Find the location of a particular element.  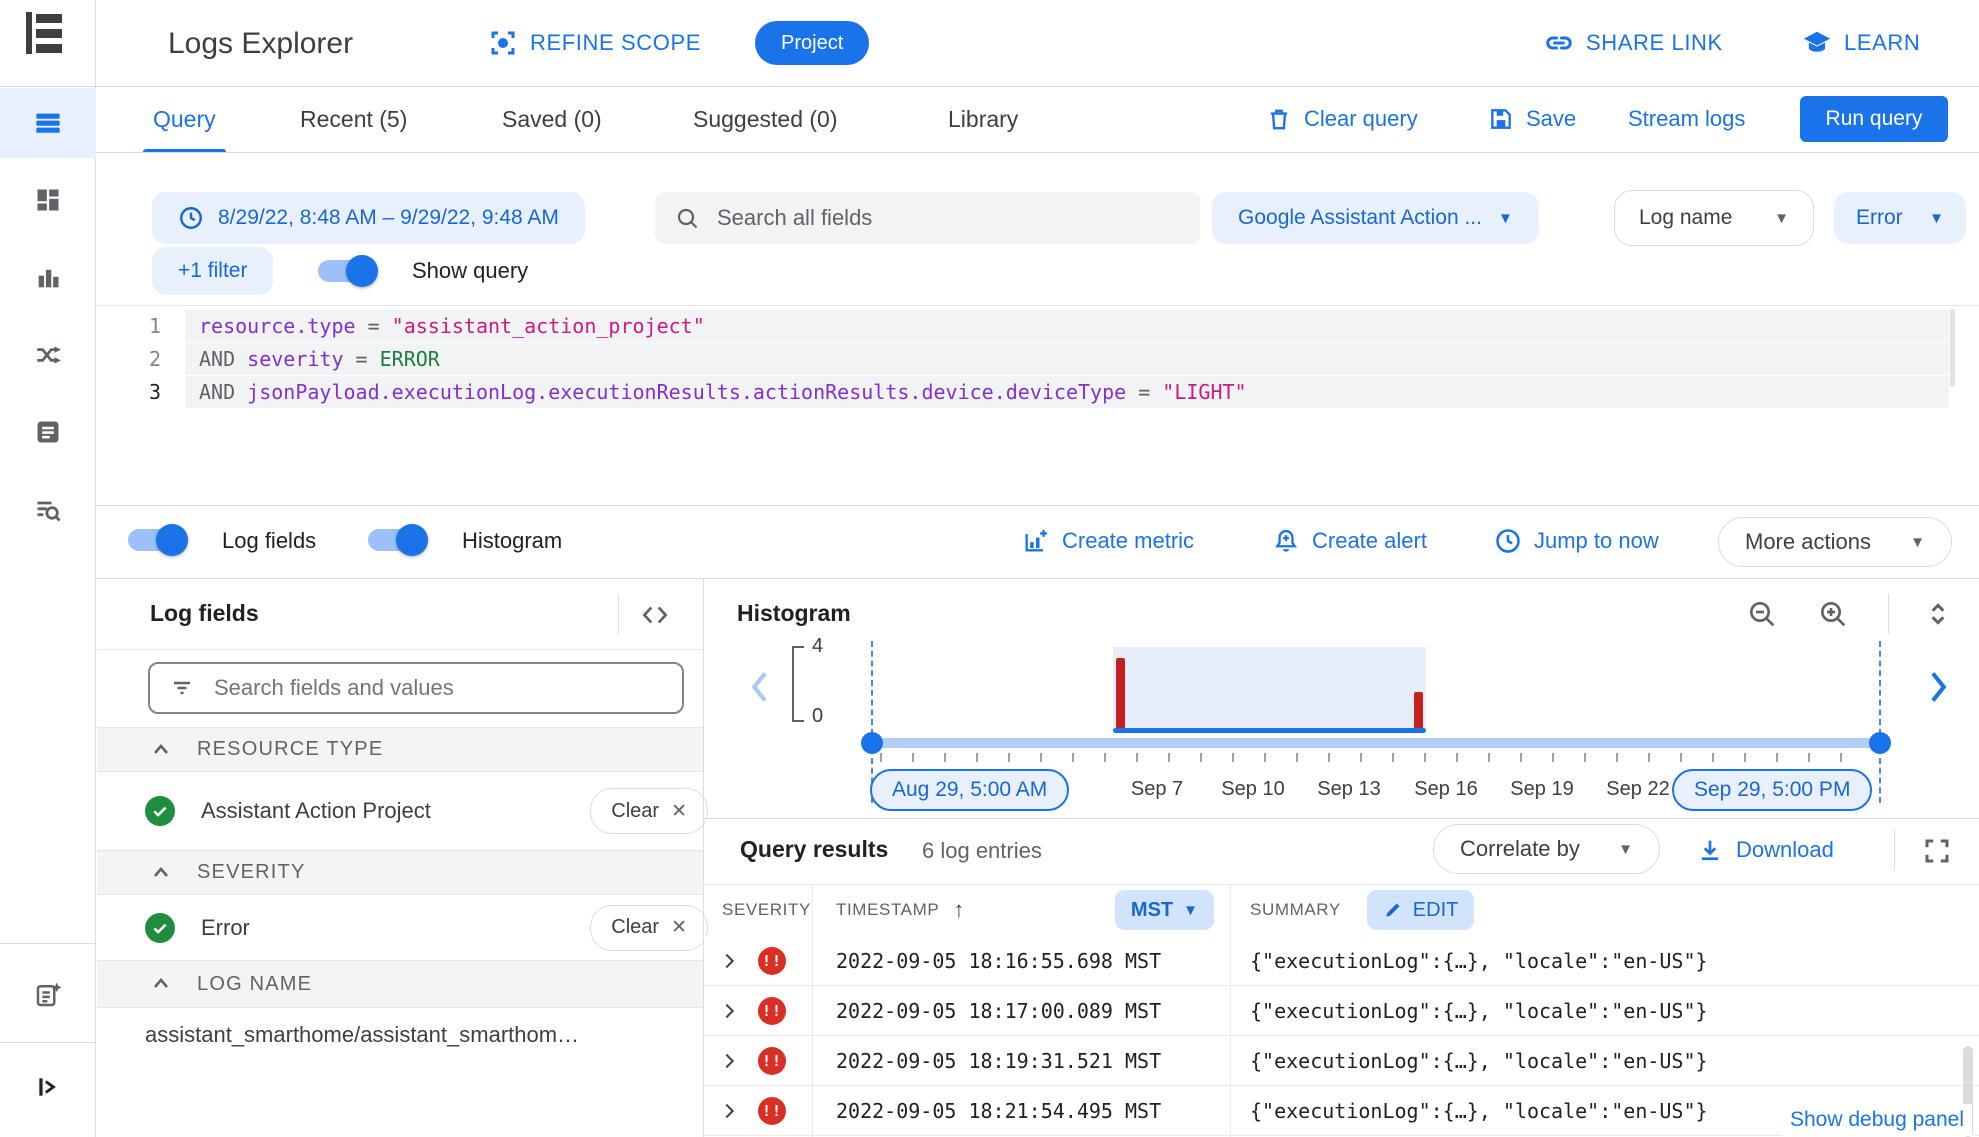

correlate-by-dropdown: Correlate by ▼ is located at coordinates (1546, 849).